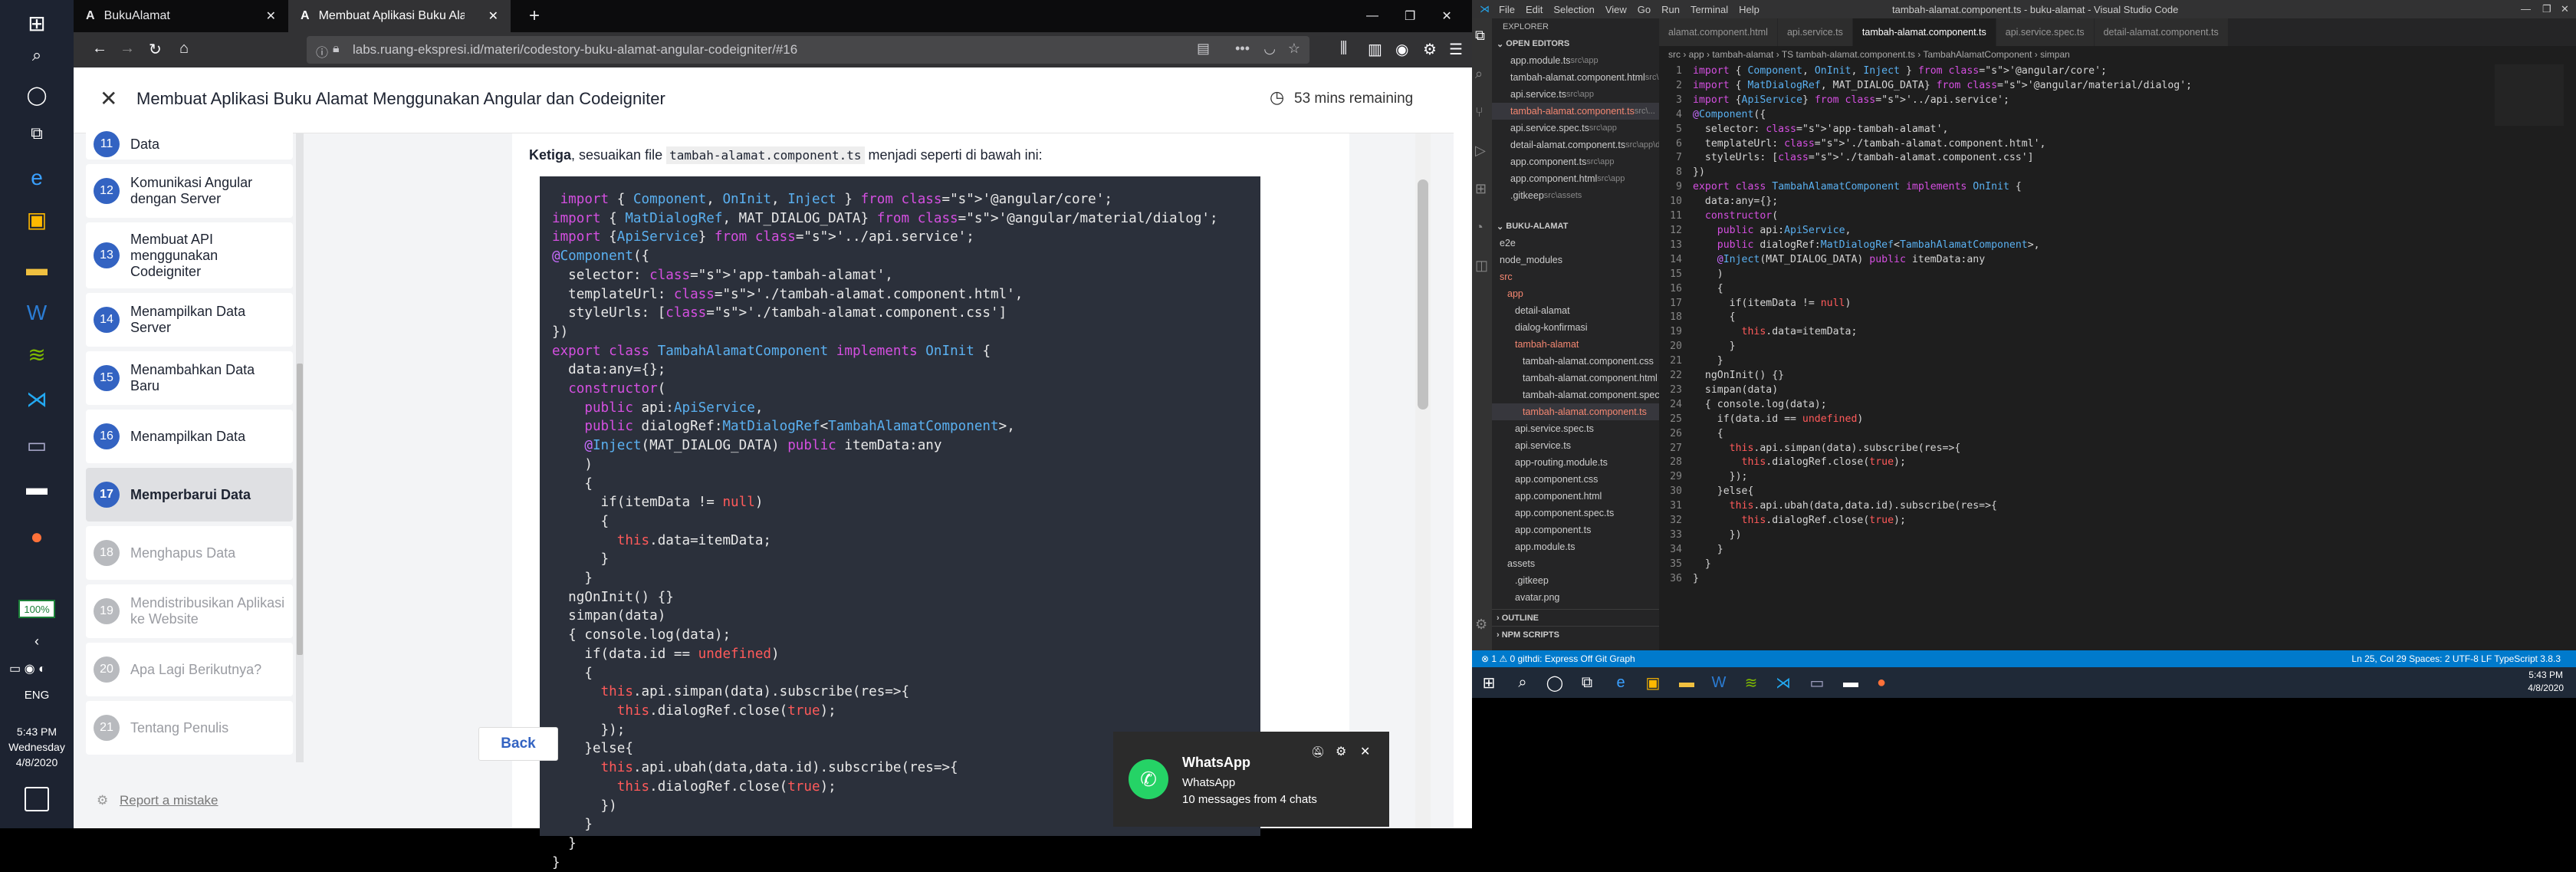  What do you see at coordinates (1575, 411) in the screenshot?
I see `tree-item: tambah-alamat.component.ts` at bounding box center [1575, 411].